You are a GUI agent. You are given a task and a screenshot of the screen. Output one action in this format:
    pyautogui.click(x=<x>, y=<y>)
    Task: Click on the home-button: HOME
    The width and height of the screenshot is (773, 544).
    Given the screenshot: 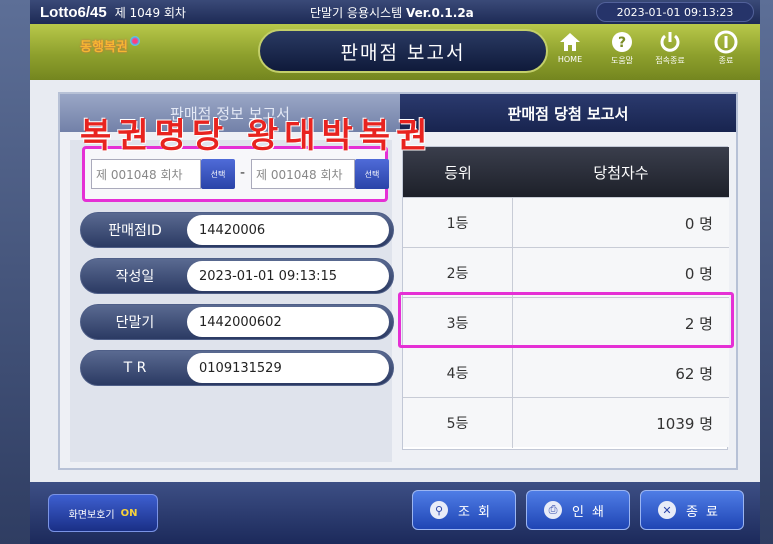 What is the action you would take?
    pyautogui.click(x=570, y=52)
    